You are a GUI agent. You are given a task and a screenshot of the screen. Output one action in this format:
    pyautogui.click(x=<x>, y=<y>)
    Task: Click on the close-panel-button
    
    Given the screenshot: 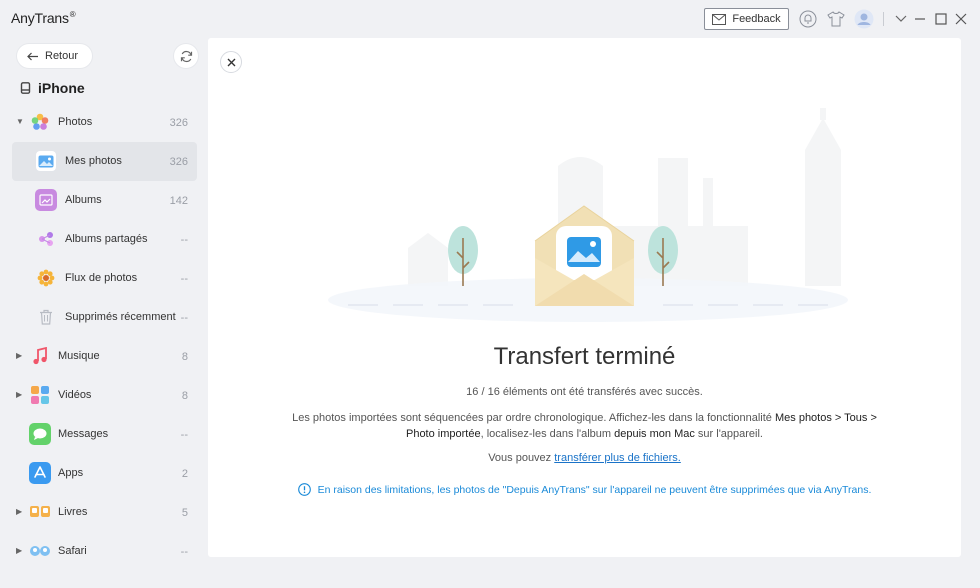 What is the action you would take?
    pyautogui.click(x=231, y=62)
    